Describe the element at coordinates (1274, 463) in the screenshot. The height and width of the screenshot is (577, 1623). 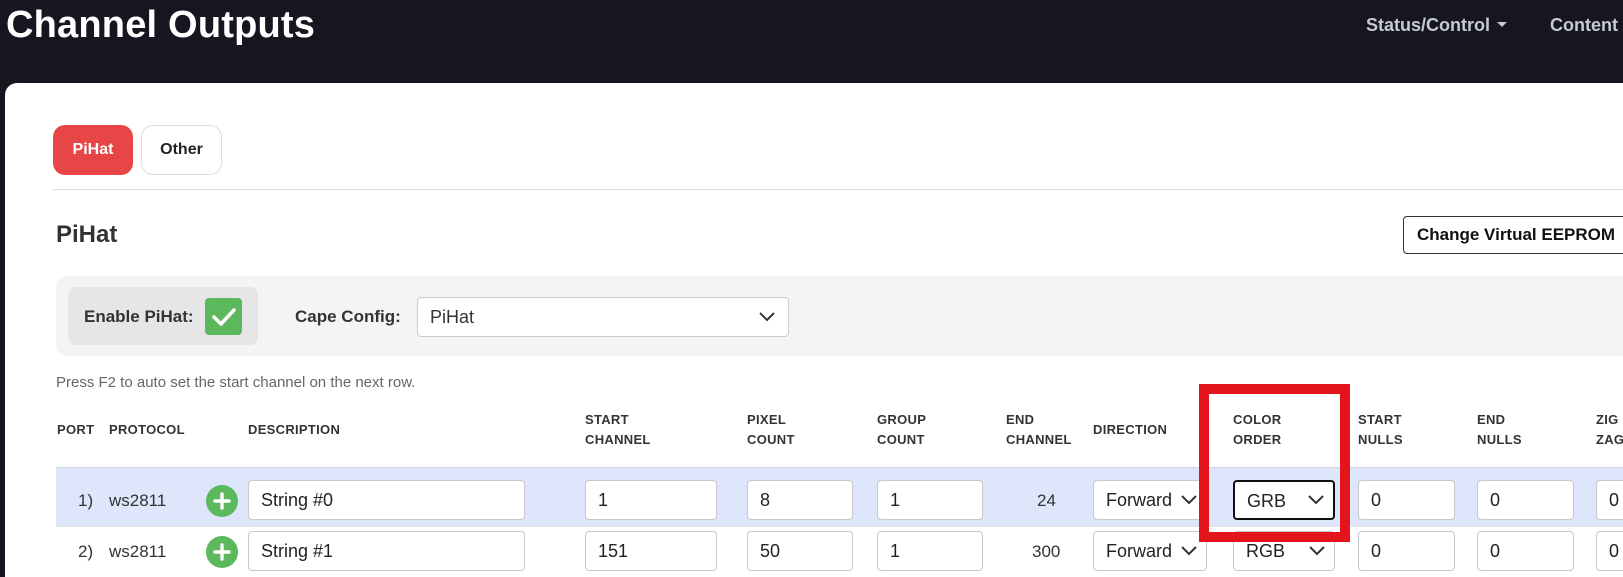
I see `color-order-highlight` at that location.